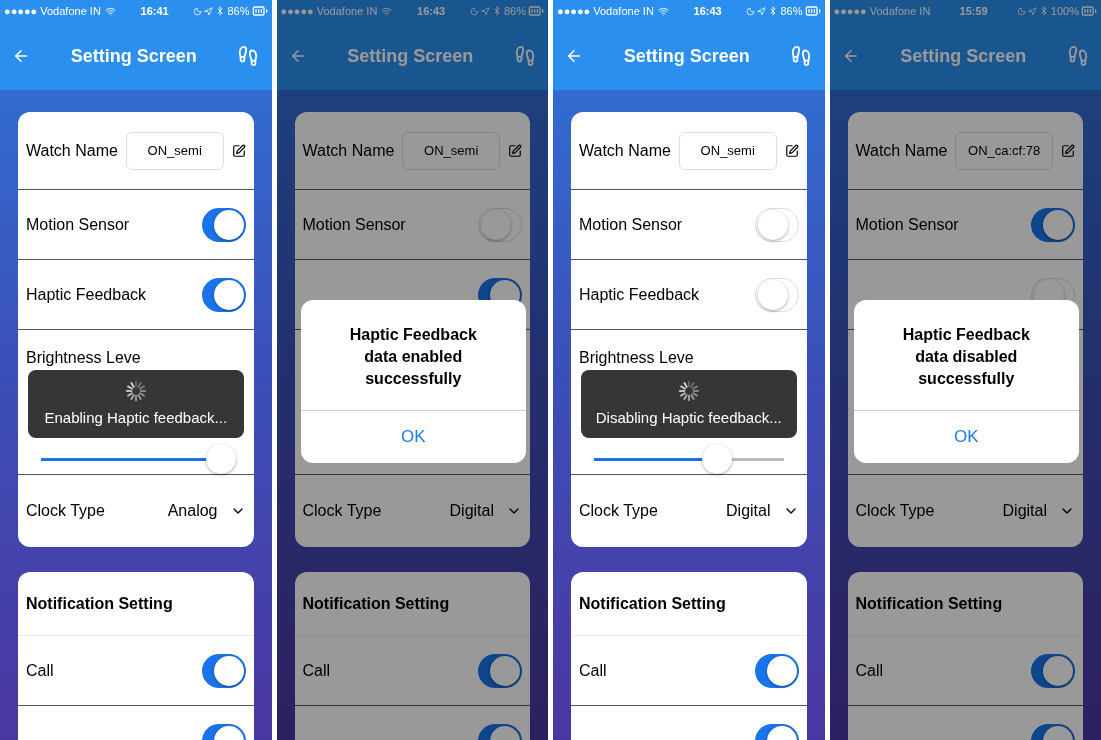 The image size is (1101, 740). Describe the element at coordinates (966, 357) in the screenshot. I see `alert-message: Haptic Feedback data disabled successfully` at that location.